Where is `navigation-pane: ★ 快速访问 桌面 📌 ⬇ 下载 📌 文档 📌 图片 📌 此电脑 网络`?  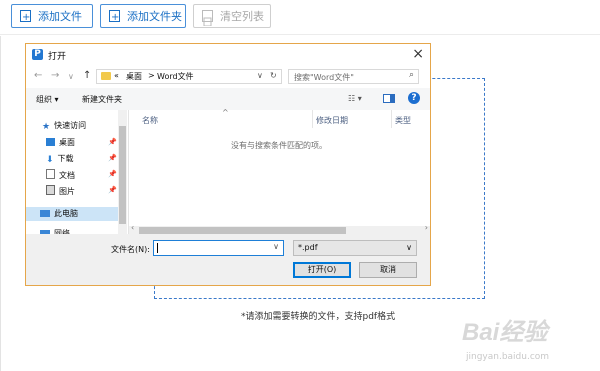
navigation-pane: ★ 快速访问 桌面 📌 ⬇ 下载 📌 文档 📌 图片 📌 此电脑 网络 is located at coordinates (77, 172).